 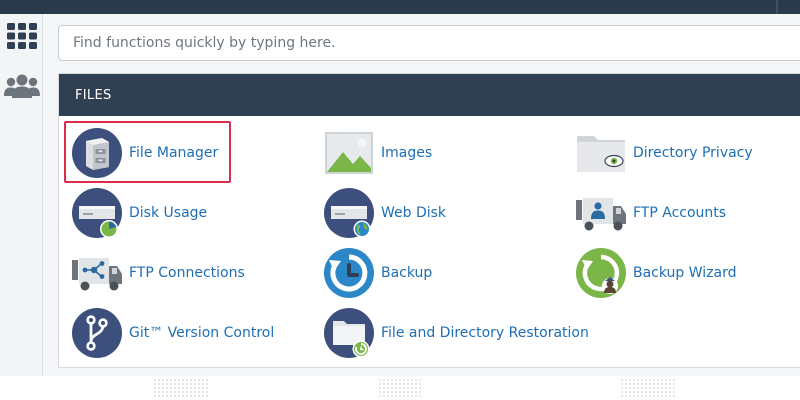 What do you see at coordinates (168, 213) in the screenshot?
I see `disk-usage-label: Disk Usage` at bounding box center [168, 213].